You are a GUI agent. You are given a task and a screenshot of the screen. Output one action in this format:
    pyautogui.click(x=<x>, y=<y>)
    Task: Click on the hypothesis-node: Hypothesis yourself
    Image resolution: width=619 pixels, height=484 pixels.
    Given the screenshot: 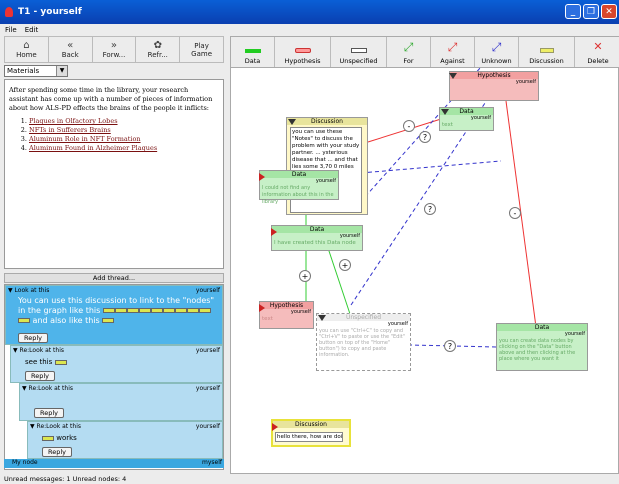 What is the action you would take?
    pyautogui.click(x=494, y=86)
    